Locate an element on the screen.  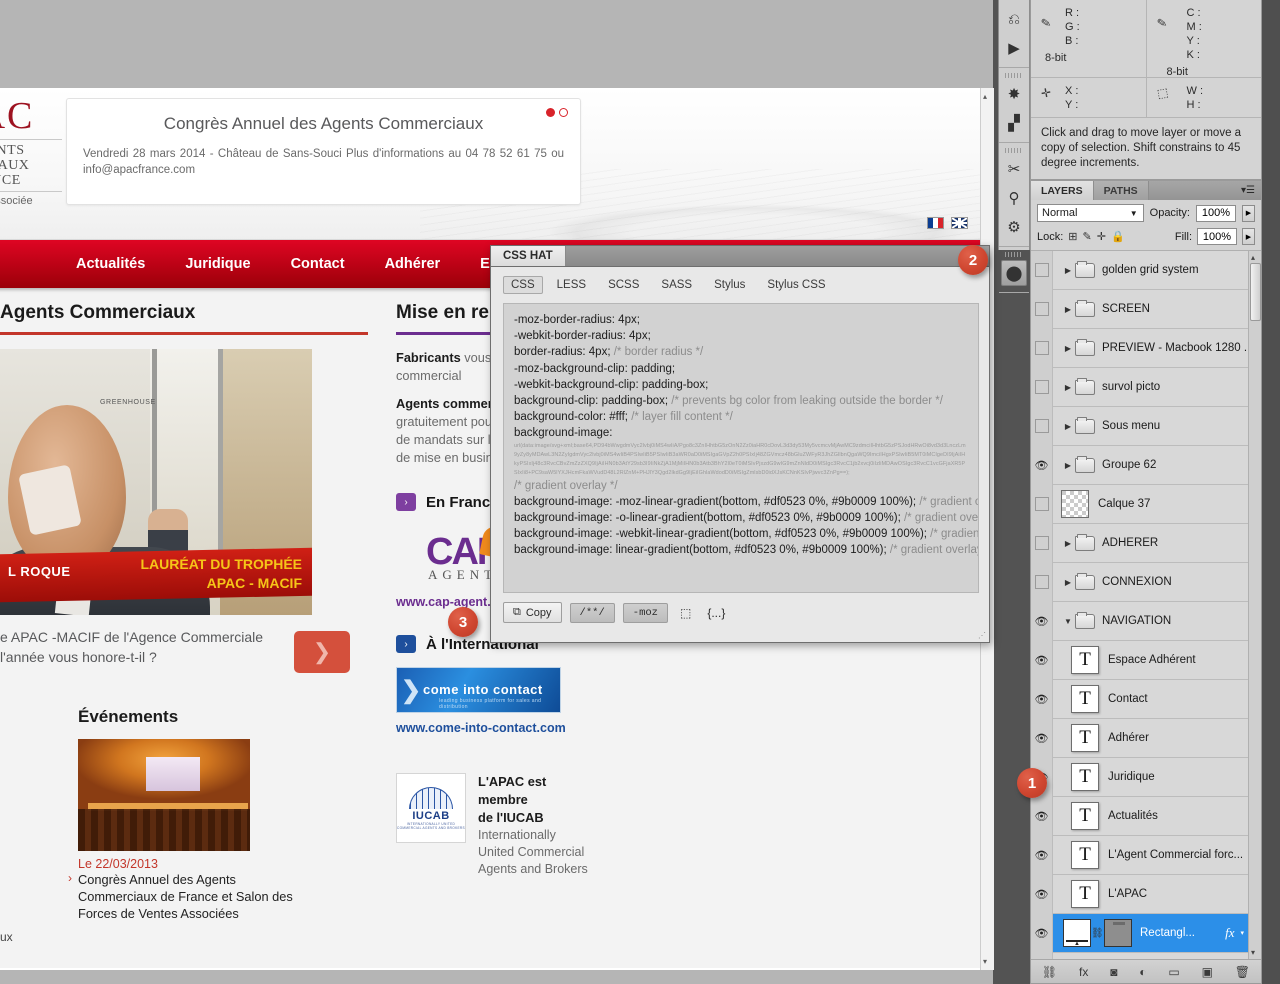
new-layer-icon: ▣ is located at coordinates (1207, 972).